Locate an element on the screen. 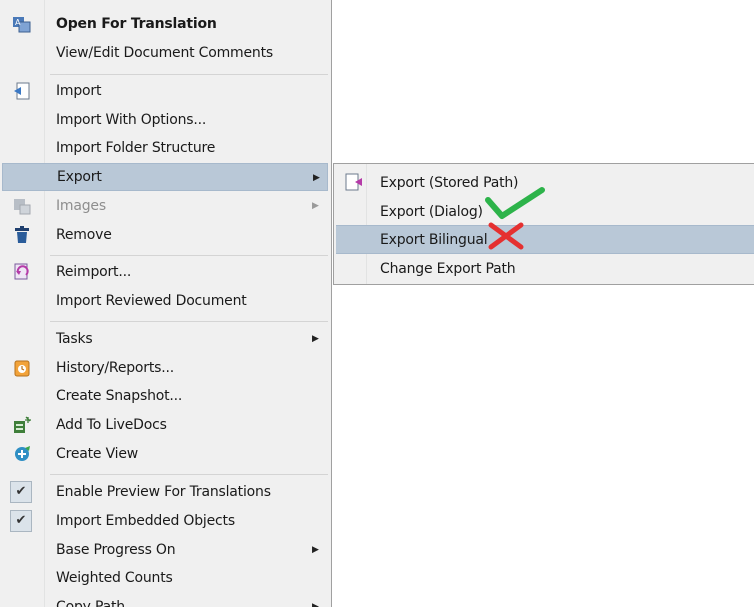 The image size is (754, 607). images-icon is located at coordinates (22, 207).